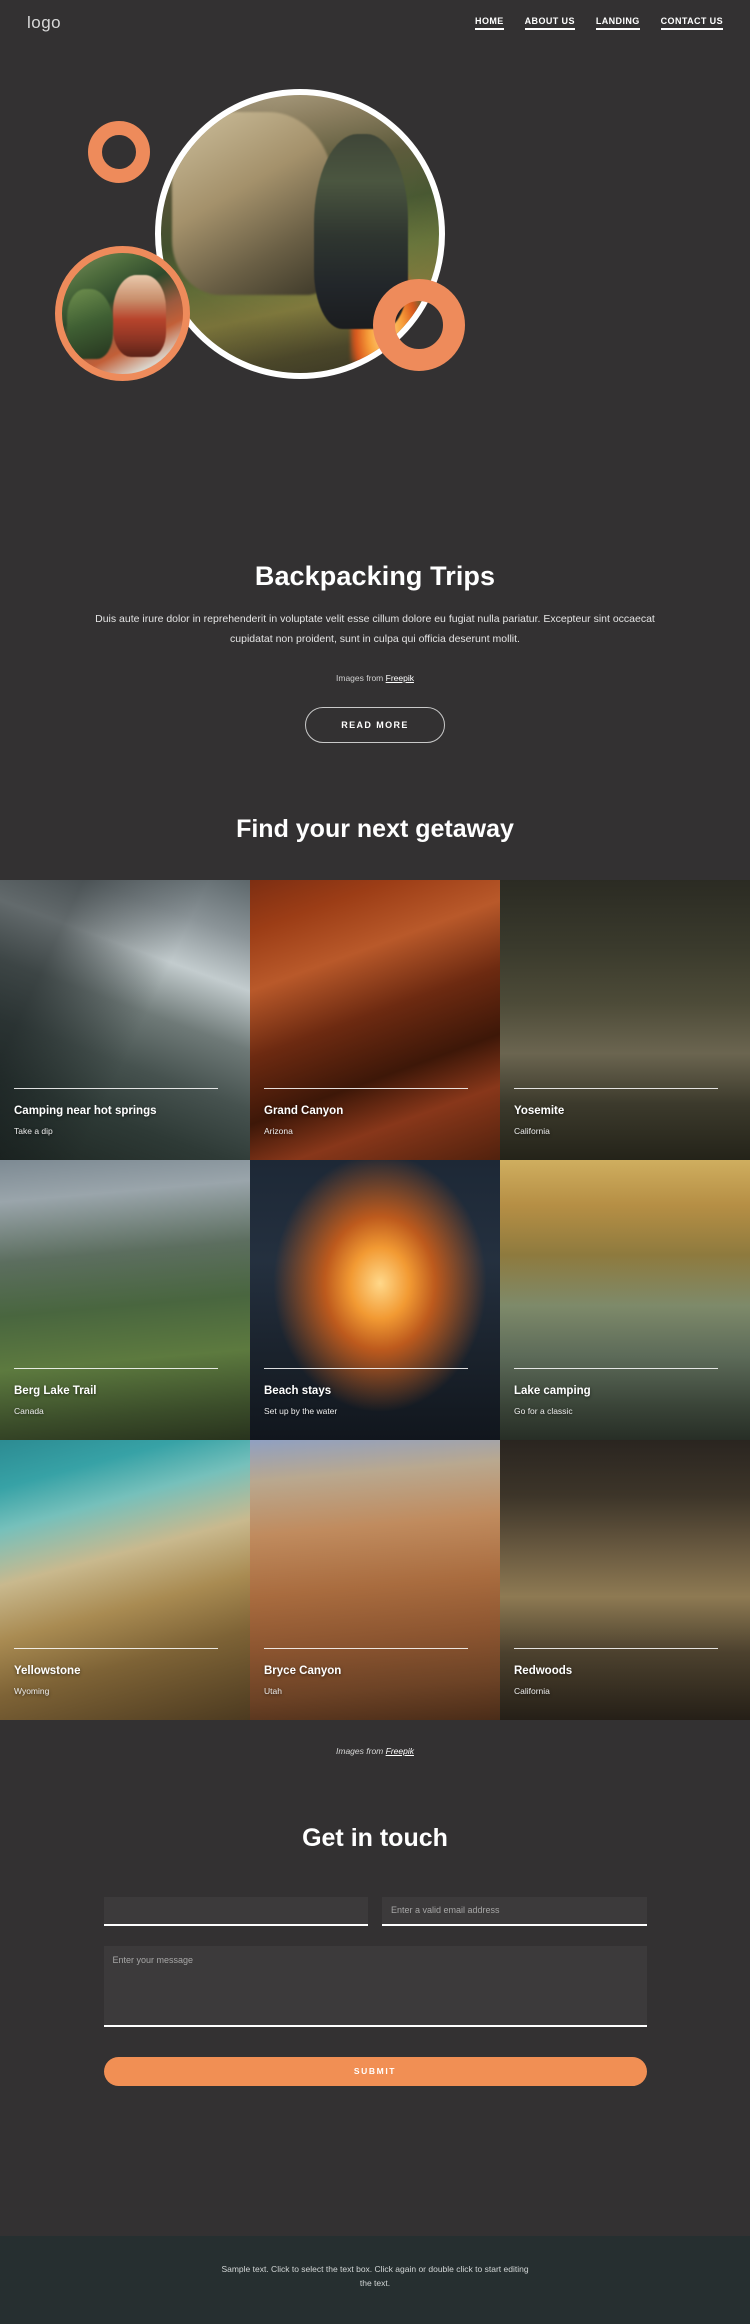 The height and width of the screenshot is (2324, 750). What do you see at coordinates (625, 1111) in the screenshot?
I see `tile-caption: Yosemite California` at bounding box center [625, 1111].